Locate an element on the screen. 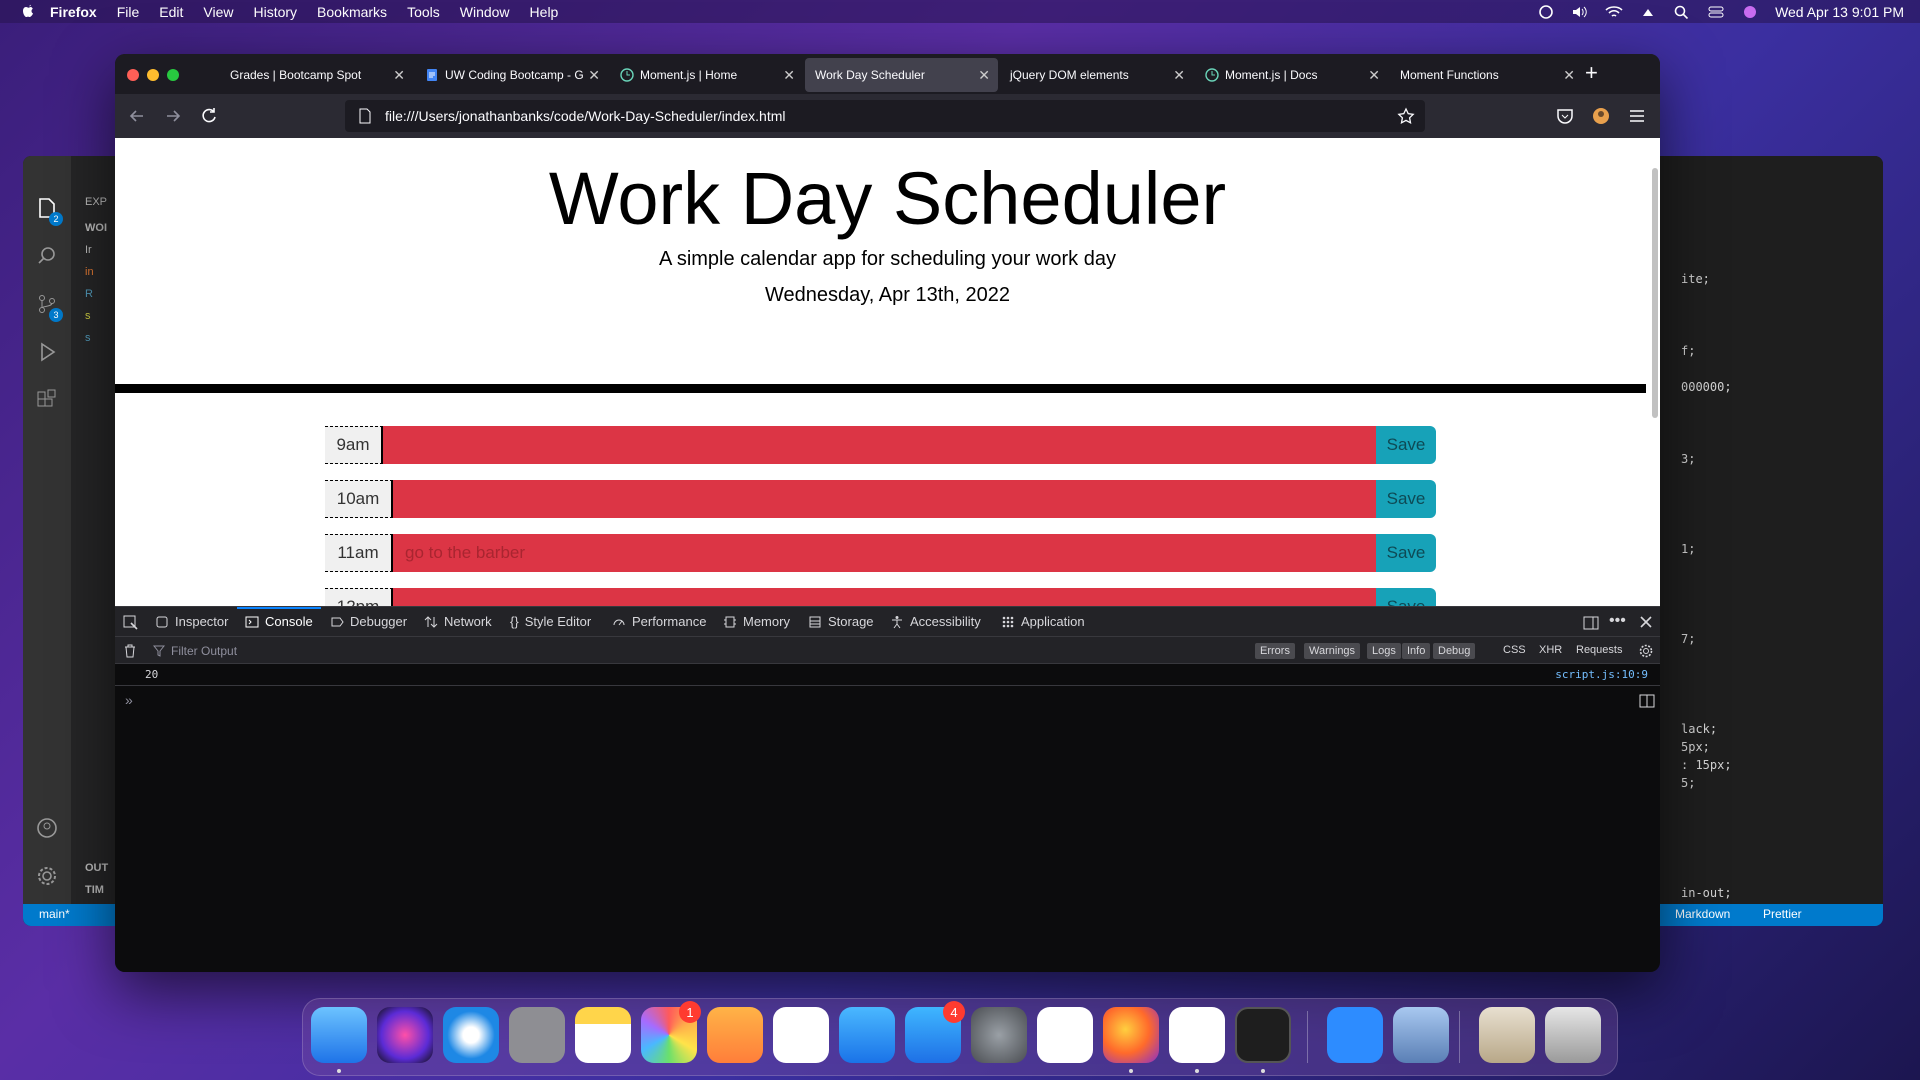 The image size is (1920, 1080). menu-edit: Edit is located at coordinates (171, 12).